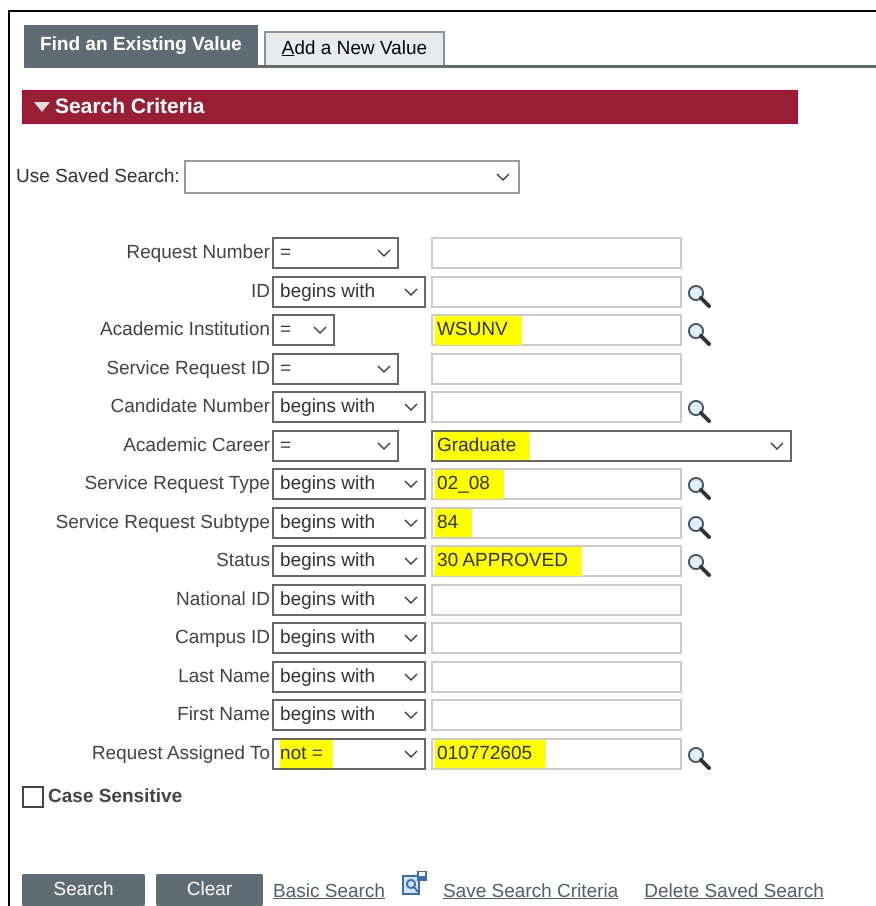 The height and width of the screenshot is (906, 876). What do you see at coordinates (98, 176) in the screenshot?
I see `field-label: Use Saved Search:` at bounding box center [98, 176].